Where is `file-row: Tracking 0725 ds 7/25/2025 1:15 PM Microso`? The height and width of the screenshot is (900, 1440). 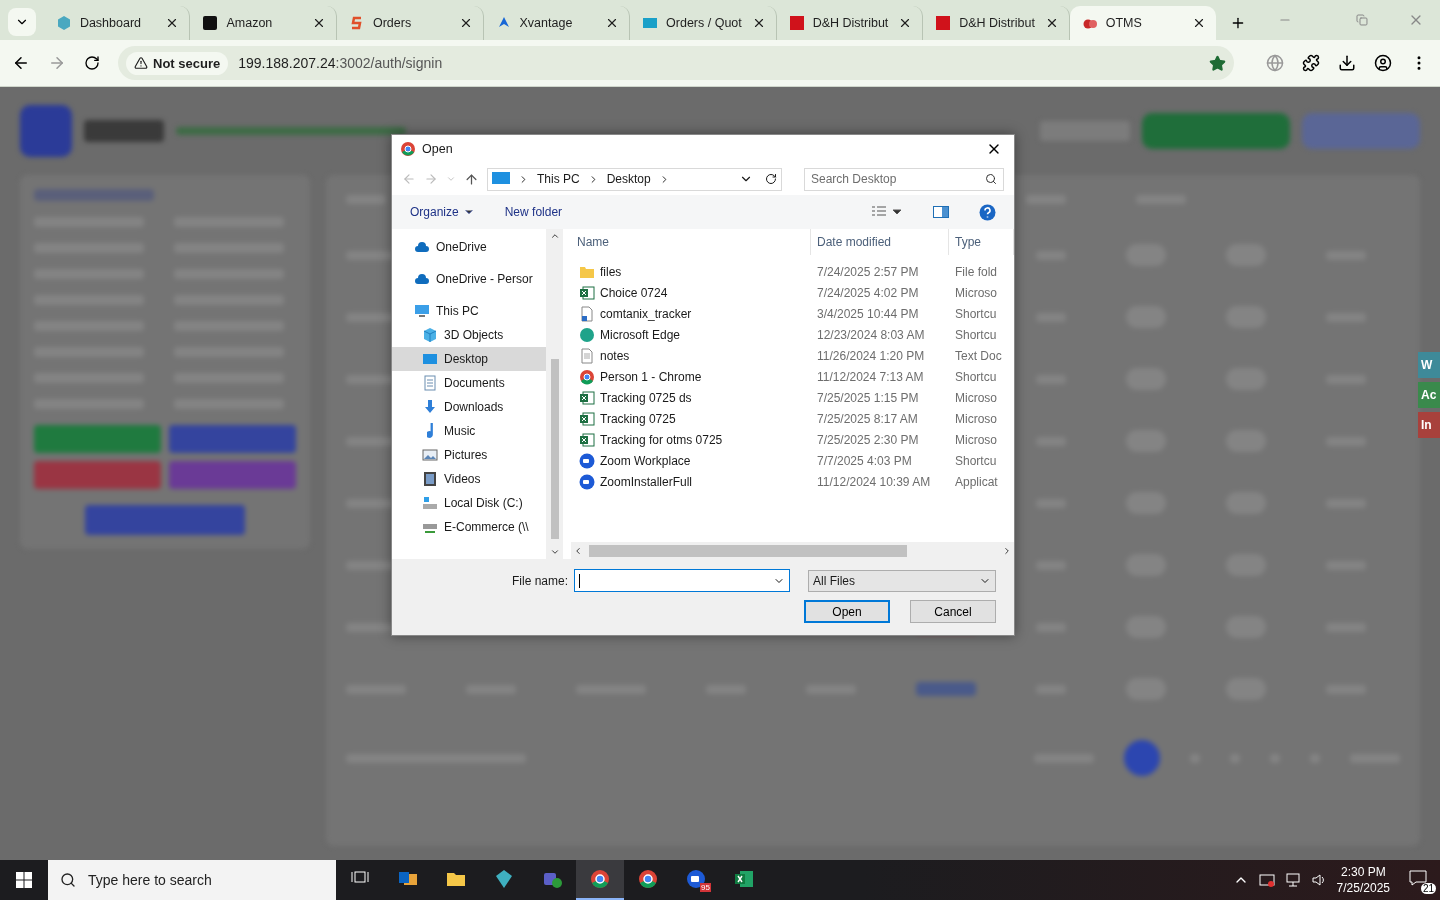 file-row: Tracking 0725 ds 7/25/2025 1:15 PM Microso is located at coordinates (792, 397).